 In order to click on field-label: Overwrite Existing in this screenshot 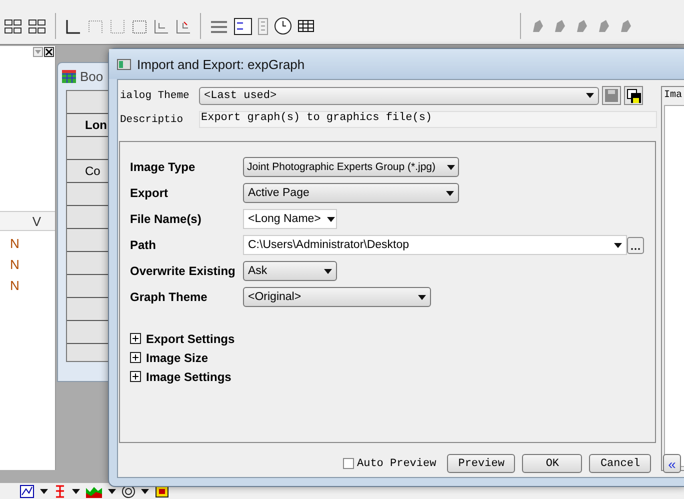, I will do `click(183, 271)`.